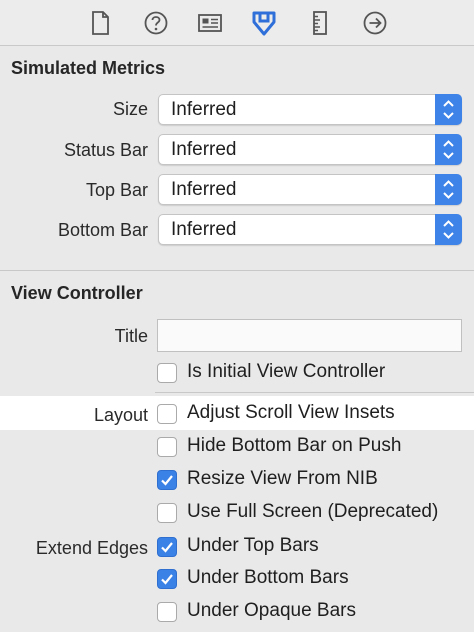 The image size is (474, 632). What do you see at coordinates (167, 447) in the screenshot?
I see `hide-bottom-bar-checkbox` at bounding box center [167, 447].